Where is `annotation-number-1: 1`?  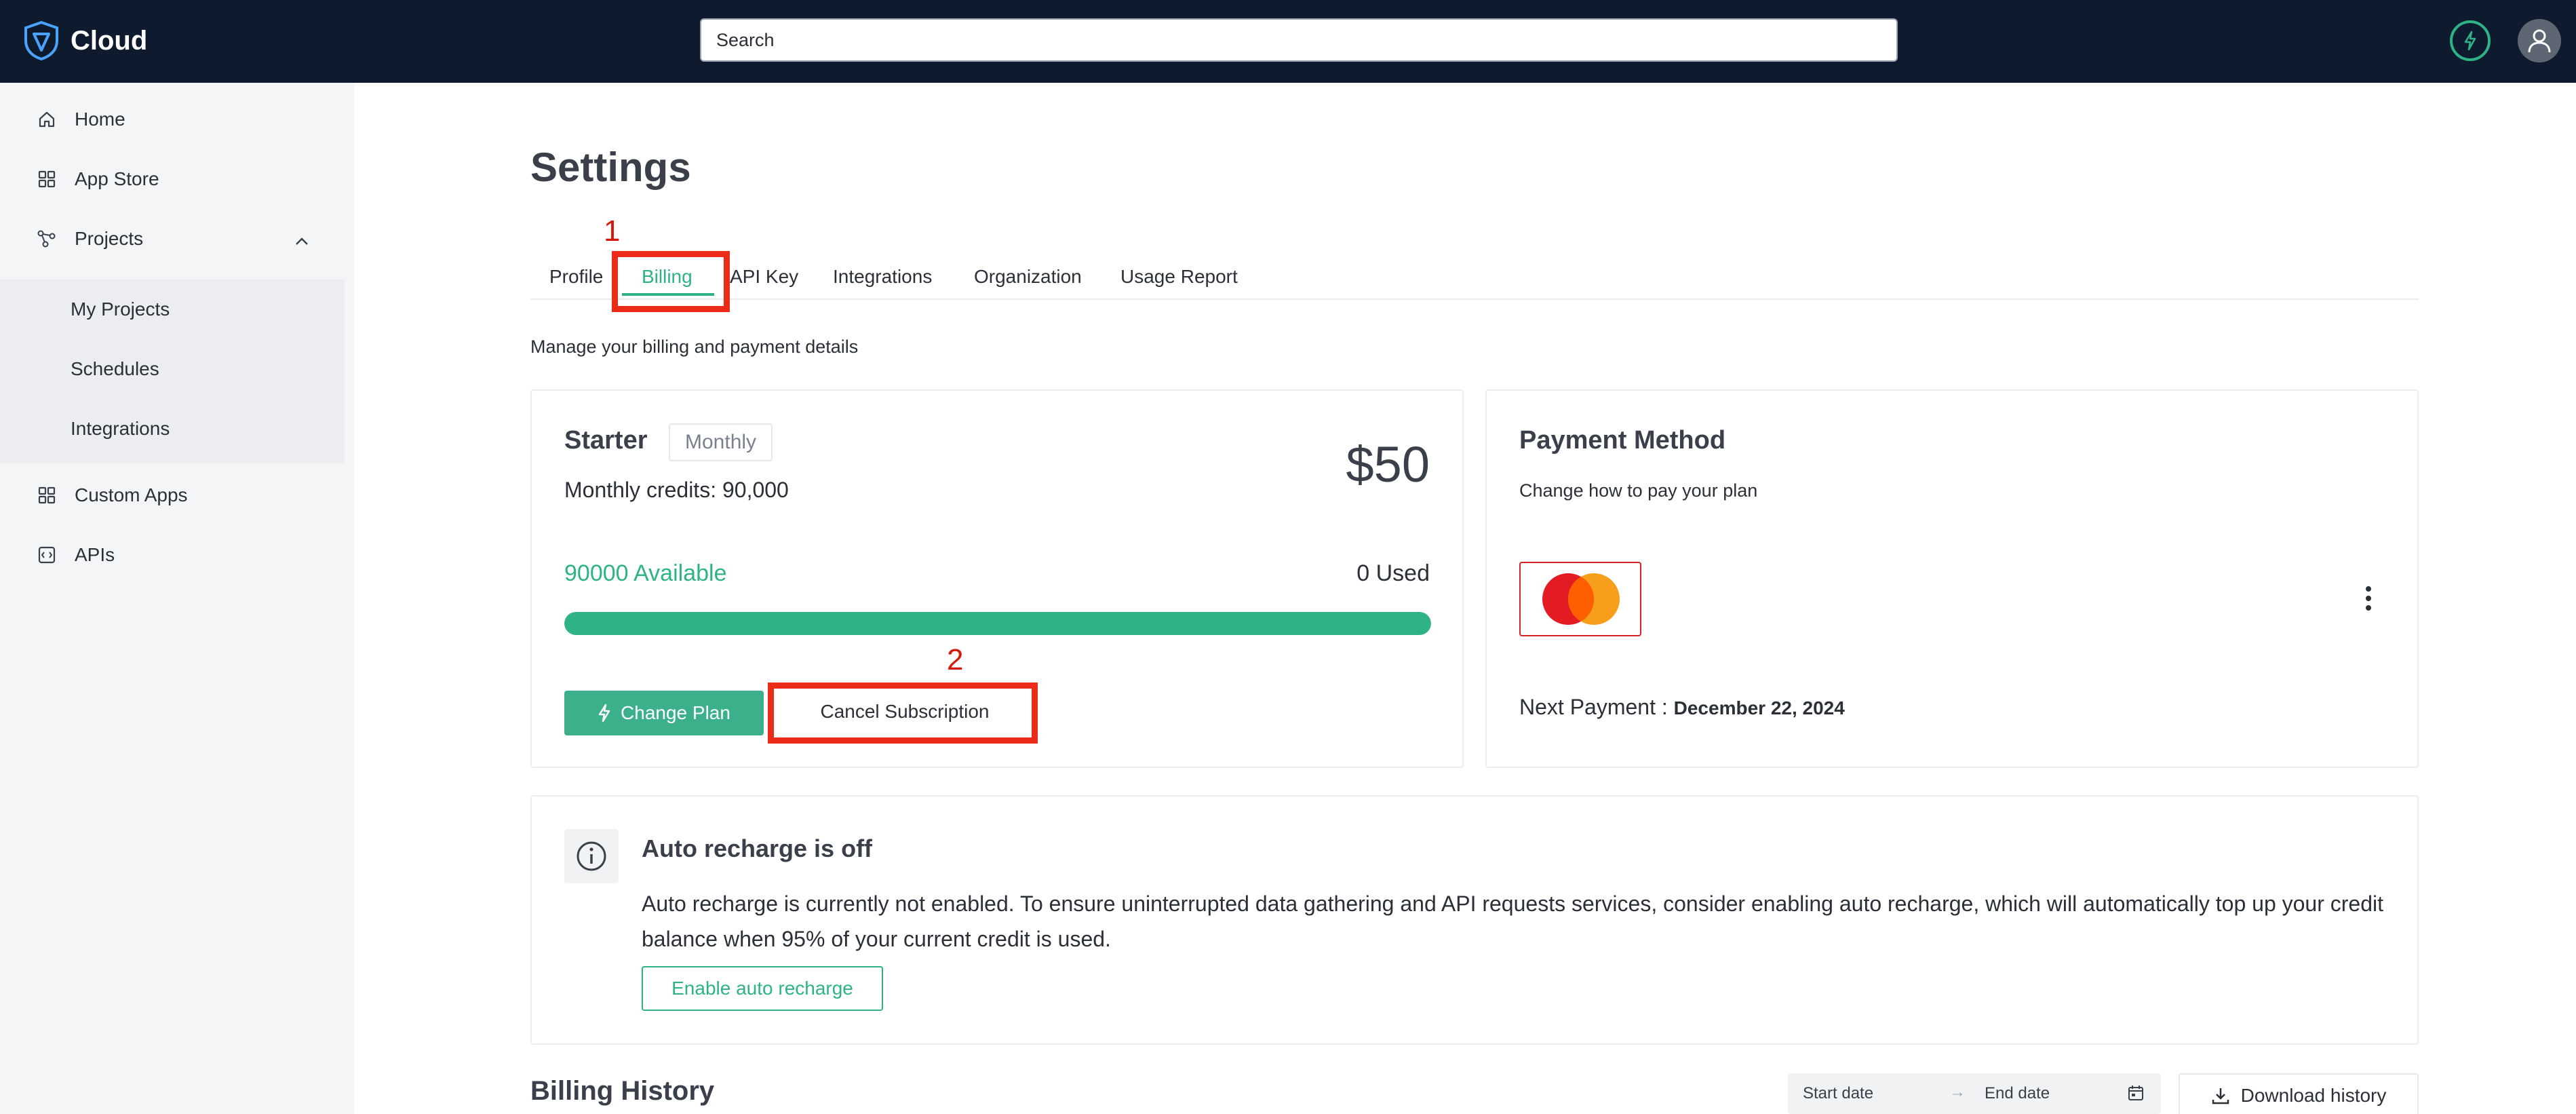 annotation-number-1: 1 is located at coordinates (612, 231).